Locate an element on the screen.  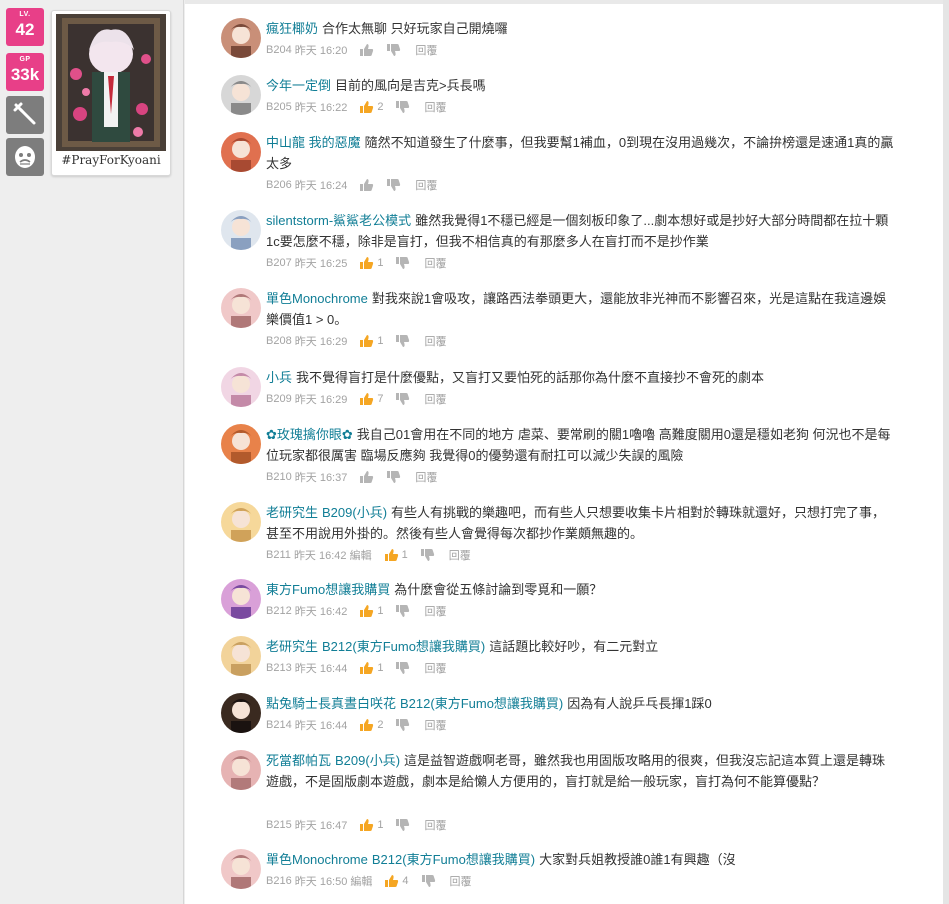
mask-icon is located at coordinates (25, 157).